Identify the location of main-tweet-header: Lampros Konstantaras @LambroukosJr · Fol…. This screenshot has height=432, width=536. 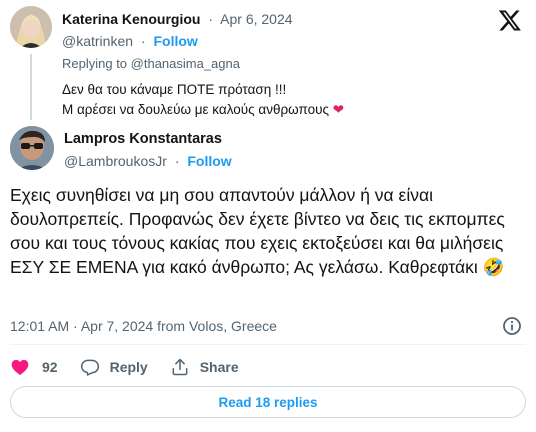
(268, 150).